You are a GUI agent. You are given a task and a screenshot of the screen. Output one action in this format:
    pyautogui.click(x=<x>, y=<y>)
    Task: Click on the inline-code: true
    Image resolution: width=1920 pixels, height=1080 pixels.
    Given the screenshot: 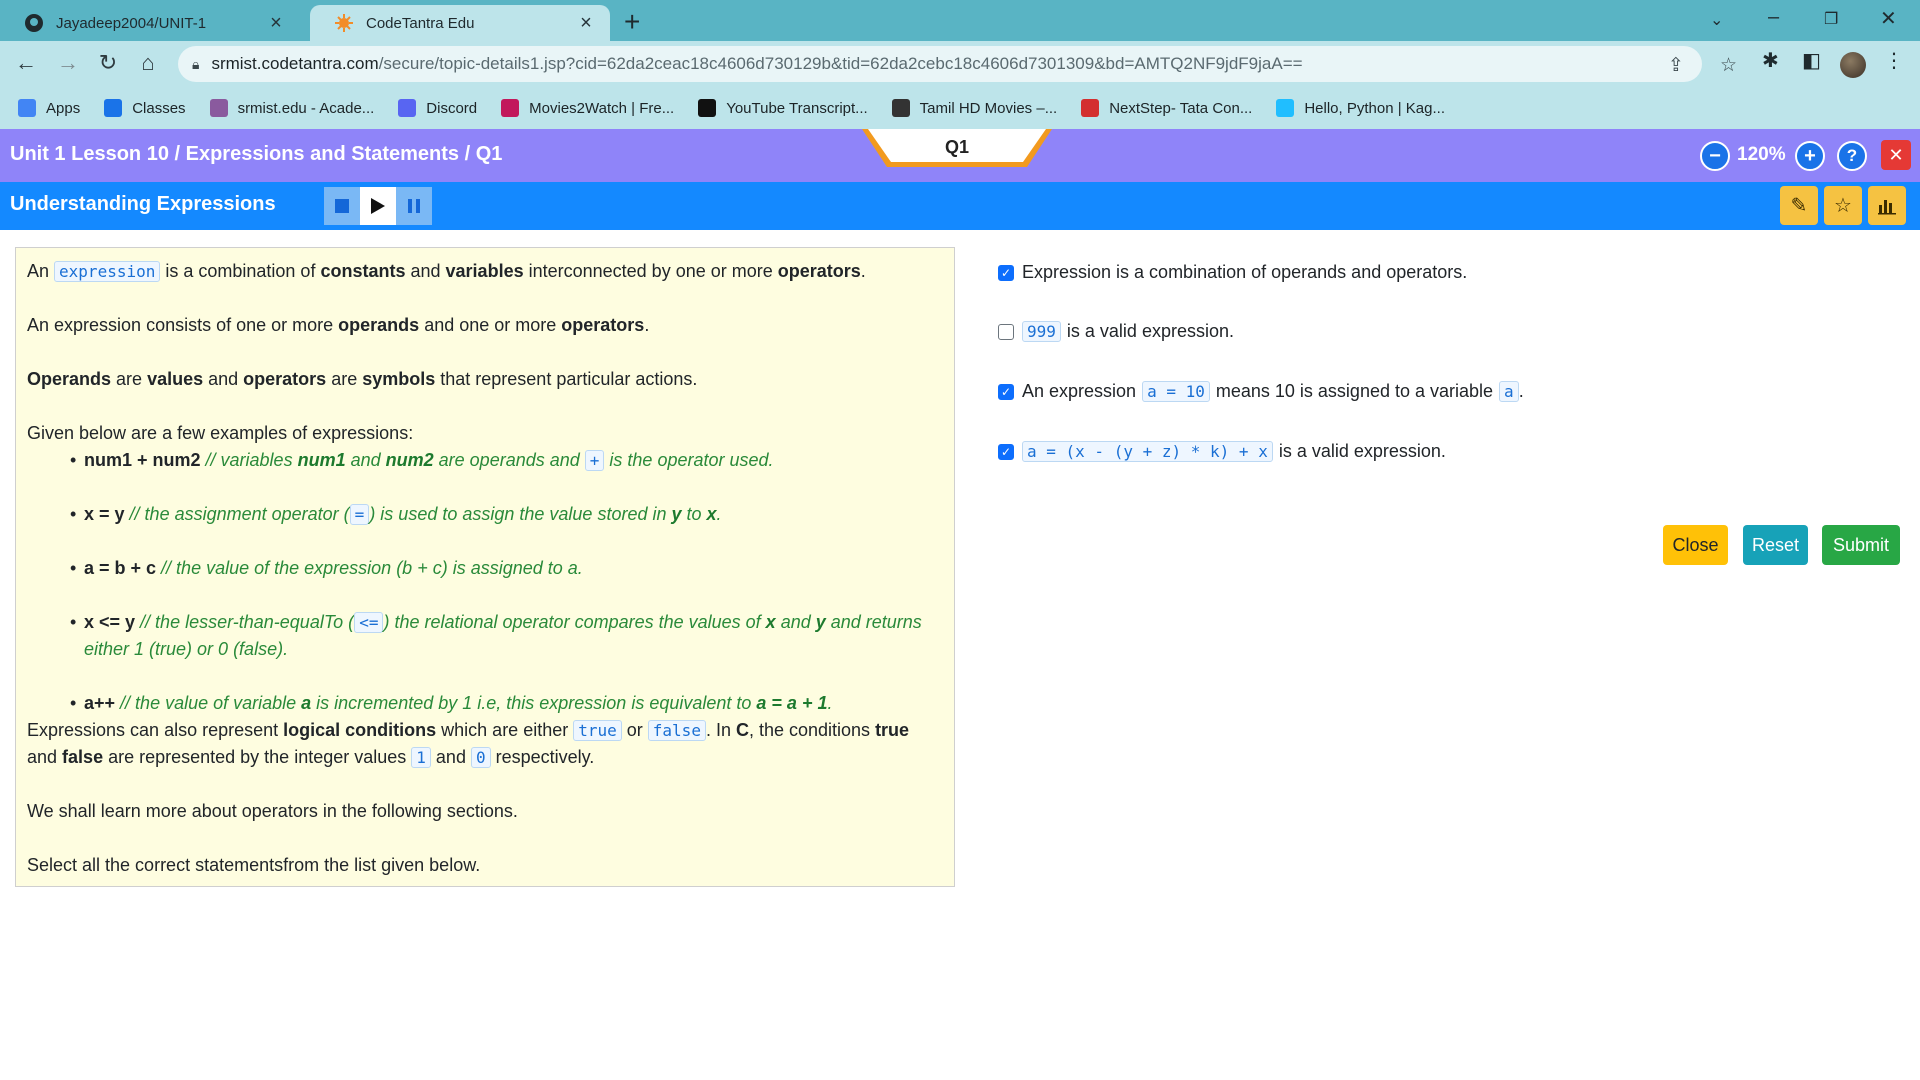 What is the action you would take?
    pyautogui.click(x=597, y=730)
    